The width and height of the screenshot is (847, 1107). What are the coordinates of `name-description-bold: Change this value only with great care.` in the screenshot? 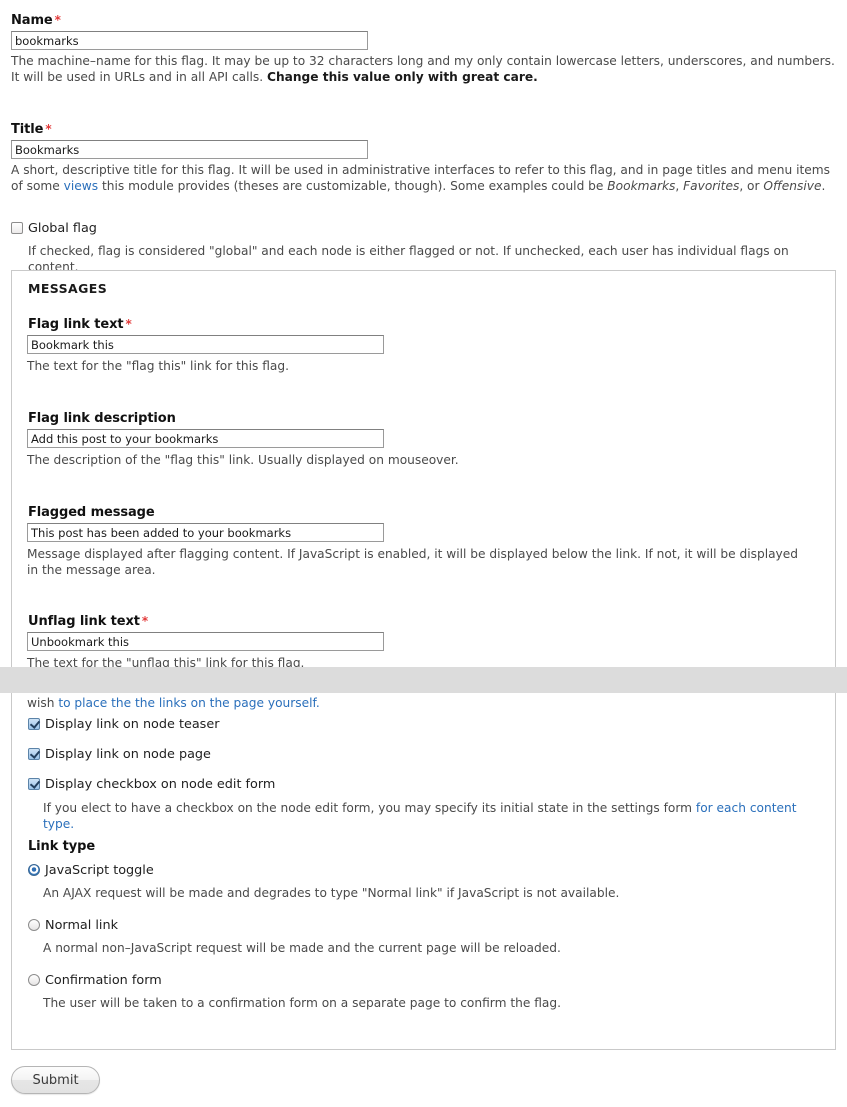 It's located at (402, 76).